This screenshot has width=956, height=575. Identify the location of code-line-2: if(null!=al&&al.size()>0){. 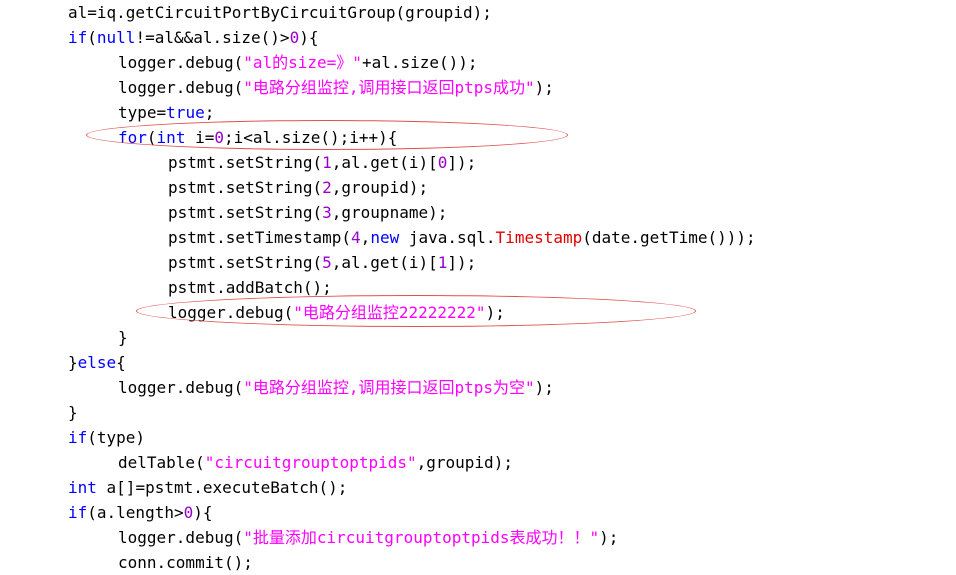
(193, 37).